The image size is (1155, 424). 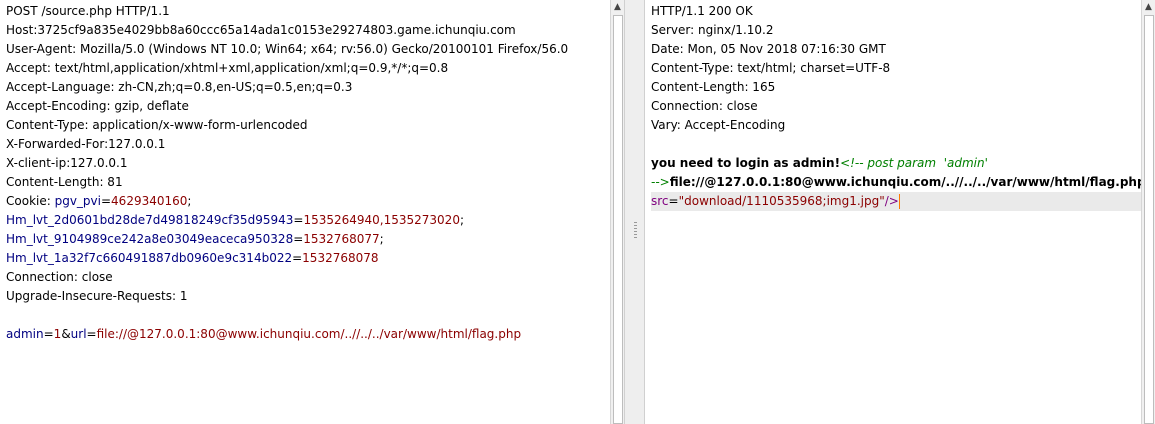 What do you see at coordinates (634, 212) in the screenshot?
I see `split-divider` at bounding box center [634, 212].